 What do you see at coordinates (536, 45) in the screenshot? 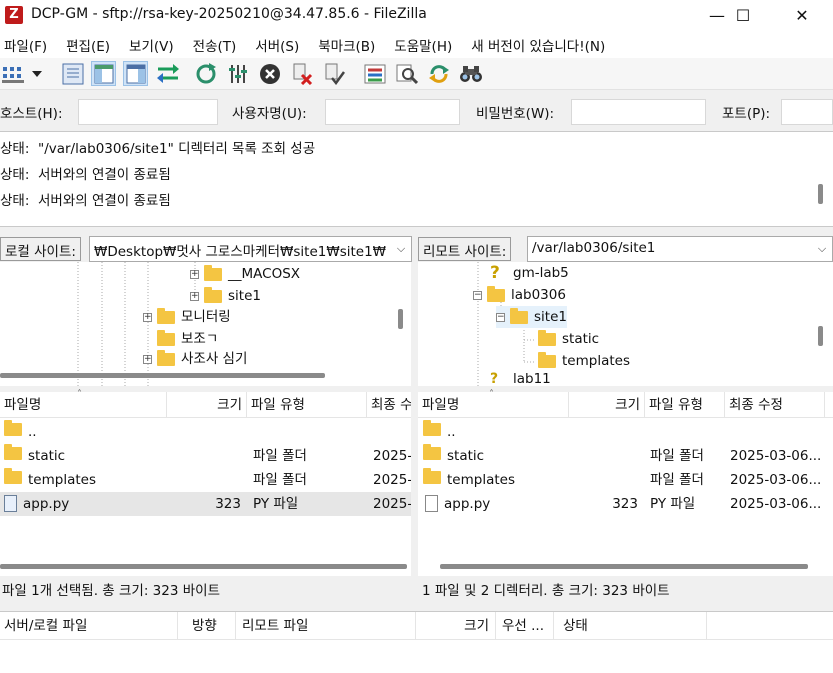
I see `menu-new-version: 새 버전이 있습니다!(N)` at bounding box center [536, 45].